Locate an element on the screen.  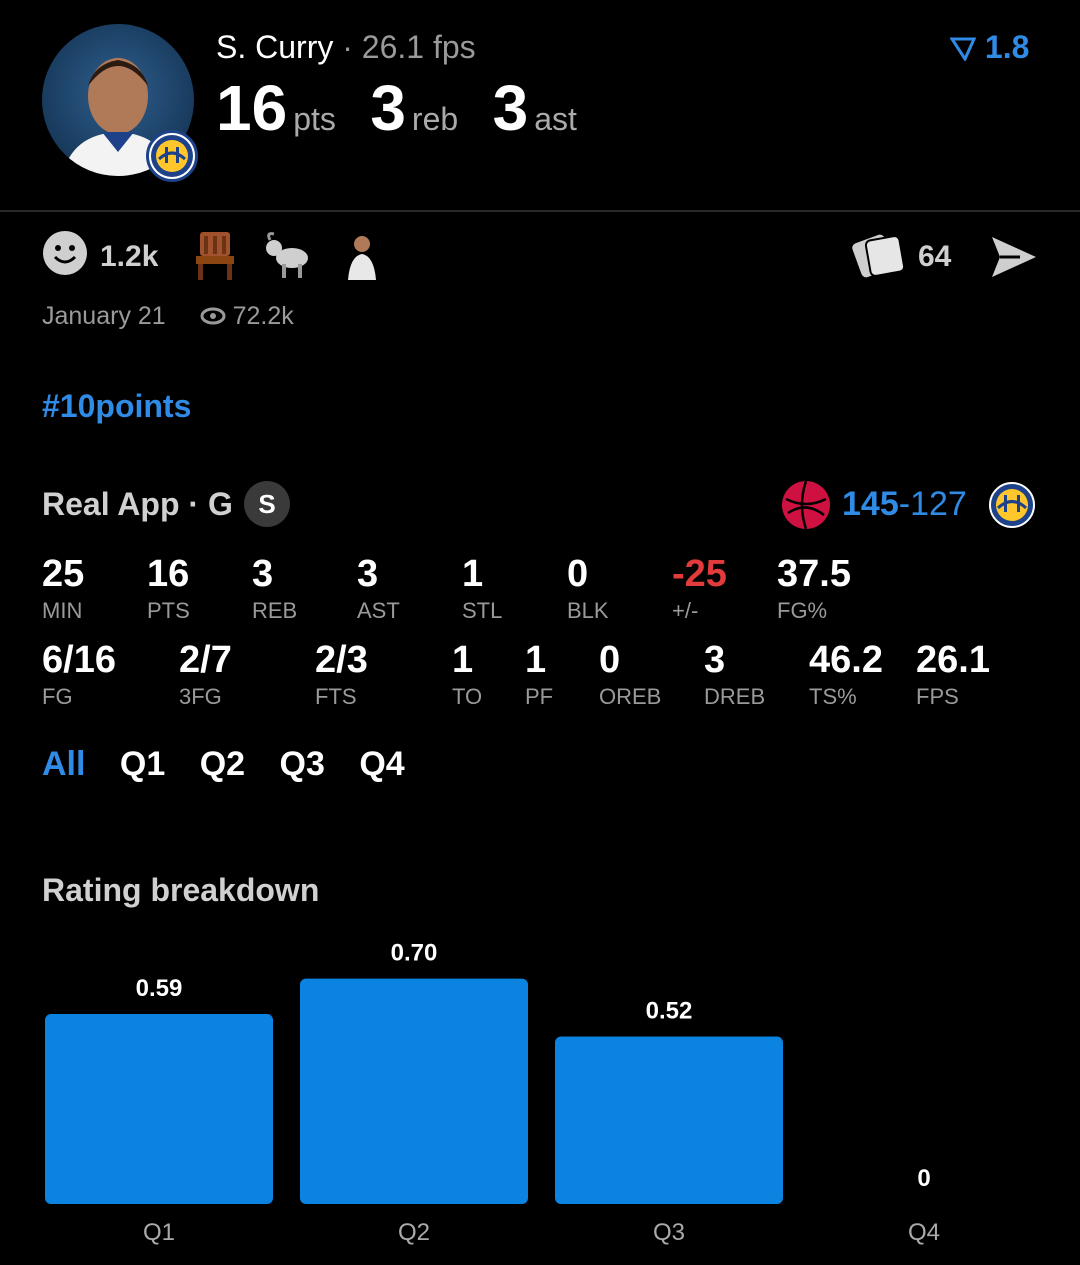
send-icon is located at coordinates (1014, 257).